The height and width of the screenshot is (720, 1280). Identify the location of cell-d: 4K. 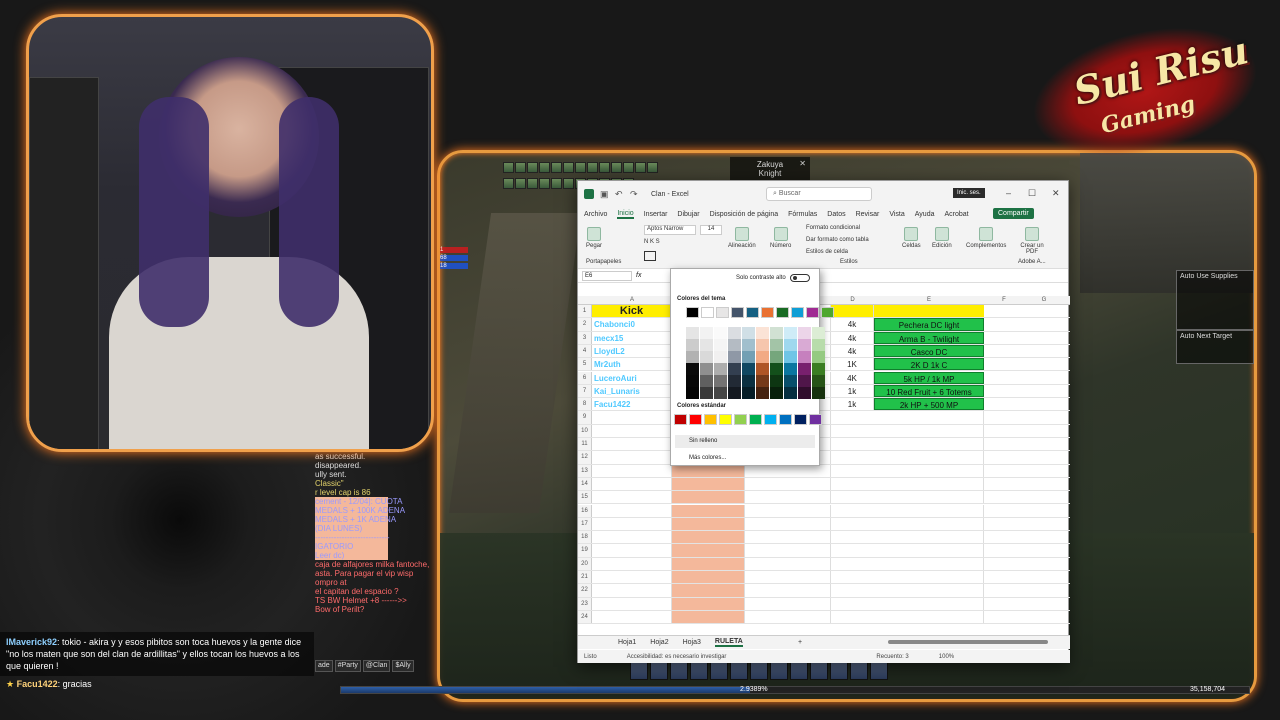
(852, 377).